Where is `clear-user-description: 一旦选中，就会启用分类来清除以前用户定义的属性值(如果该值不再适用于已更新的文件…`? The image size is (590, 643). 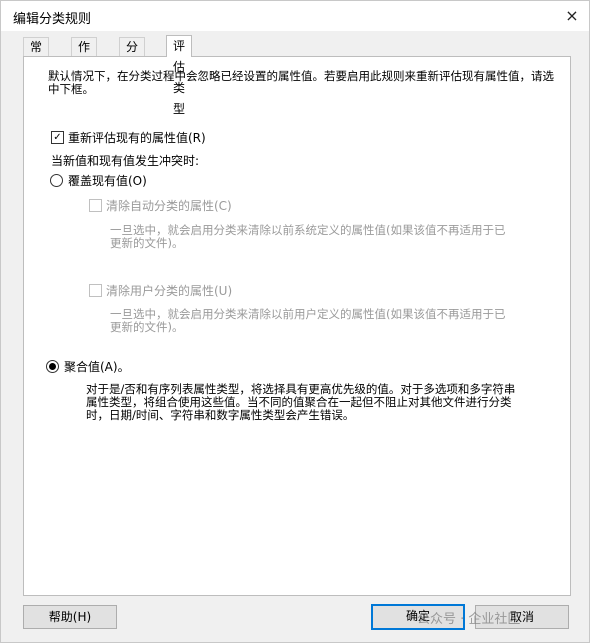
clear-user-description: 一旦选中，就会启用分类来清除以前用户定义的属性值(如果该值不再适用于已更新的文件… is located at coordinates (308, 320).